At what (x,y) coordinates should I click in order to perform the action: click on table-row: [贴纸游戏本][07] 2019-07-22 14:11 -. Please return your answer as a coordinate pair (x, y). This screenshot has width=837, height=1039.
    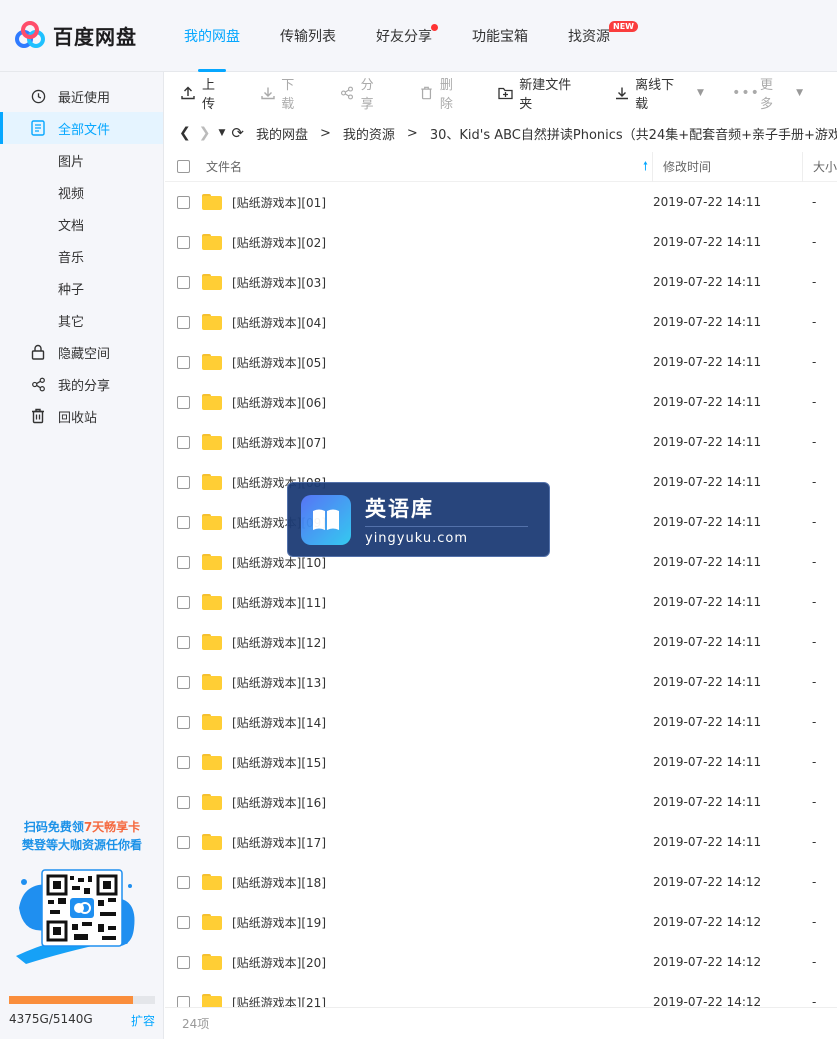
    Looking at the image, I should click on (501, 442).